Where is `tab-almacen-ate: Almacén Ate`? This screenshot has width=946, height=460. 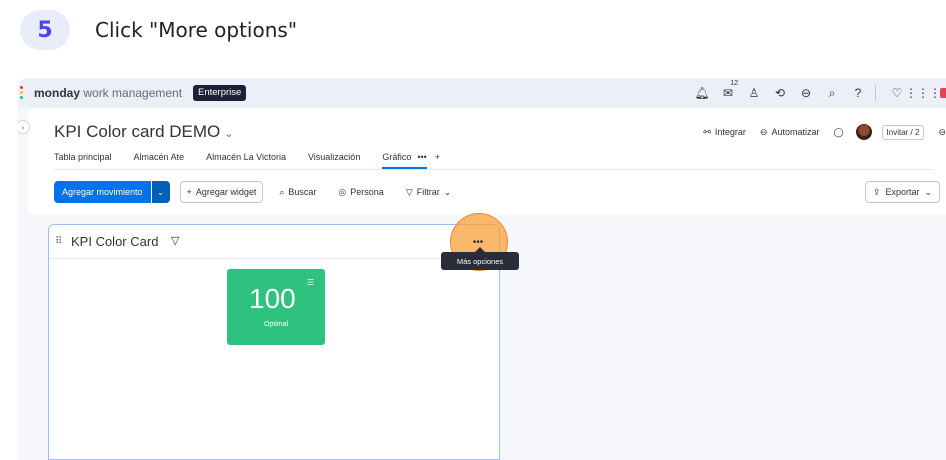
tab-almacen-ate: Almacén Ate is located at coordinates (159, 160).